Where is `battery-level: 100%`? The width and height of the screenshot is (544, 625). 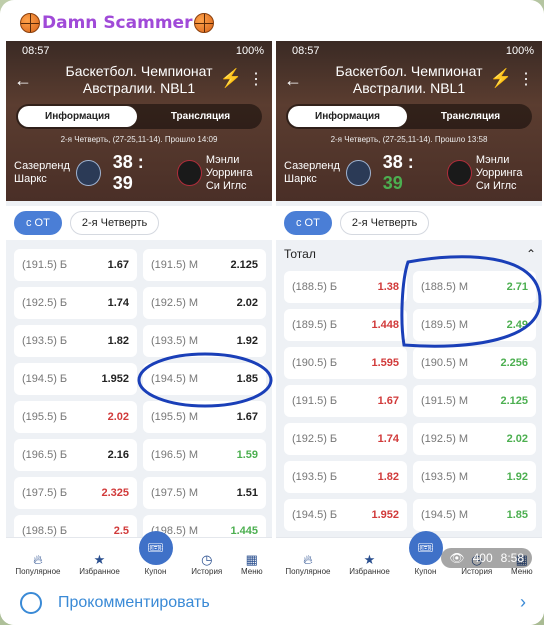
battery-level: 100% is located at coordinates (249, 51).